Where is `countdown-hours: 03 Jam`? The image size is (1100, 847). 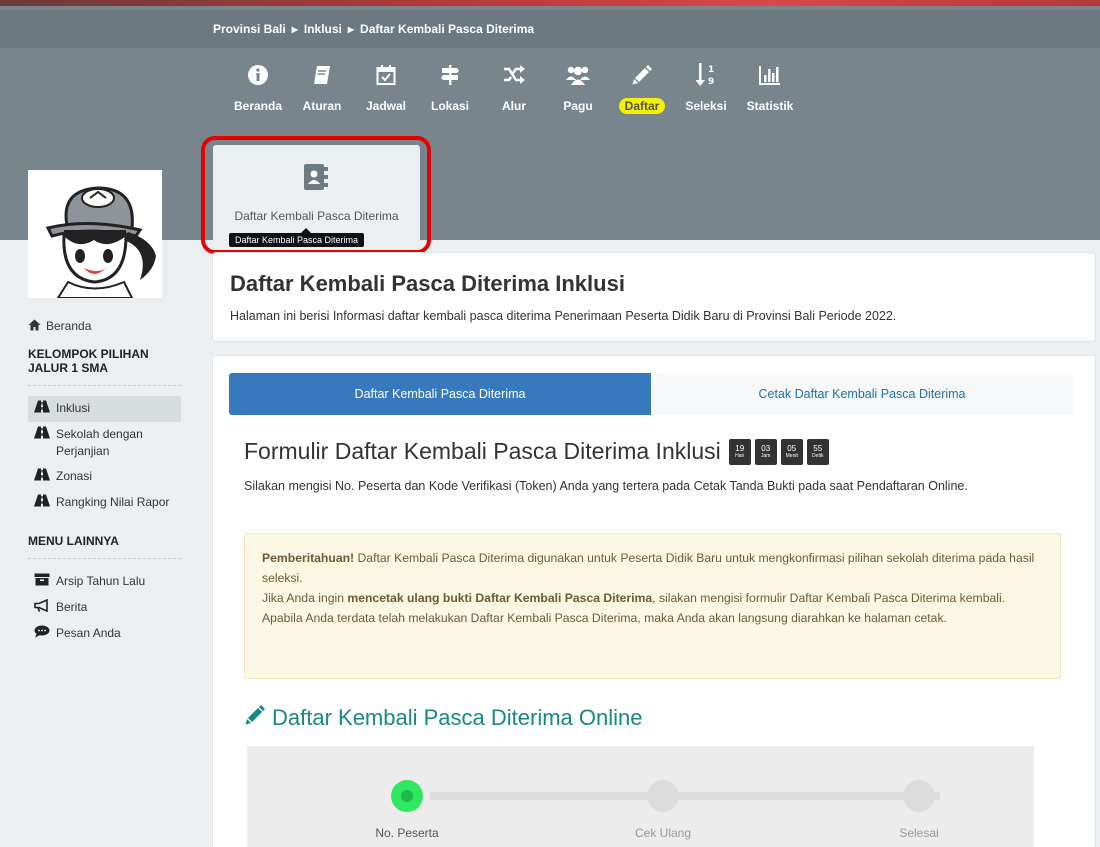
countdown-hours: 03 Jam is located at coordinates (765, 451).